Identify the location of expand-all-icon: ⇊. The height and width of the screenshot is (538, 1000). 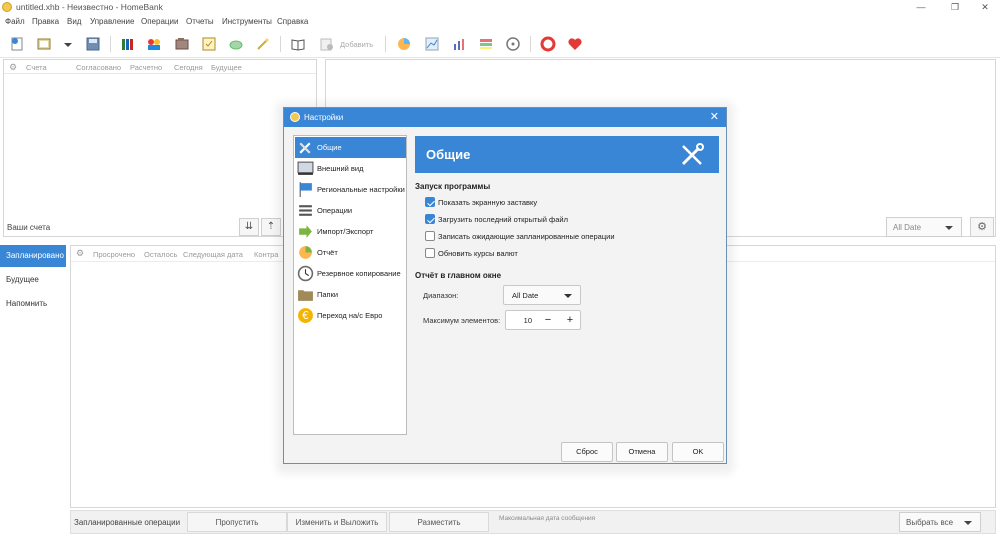
(249, 227).